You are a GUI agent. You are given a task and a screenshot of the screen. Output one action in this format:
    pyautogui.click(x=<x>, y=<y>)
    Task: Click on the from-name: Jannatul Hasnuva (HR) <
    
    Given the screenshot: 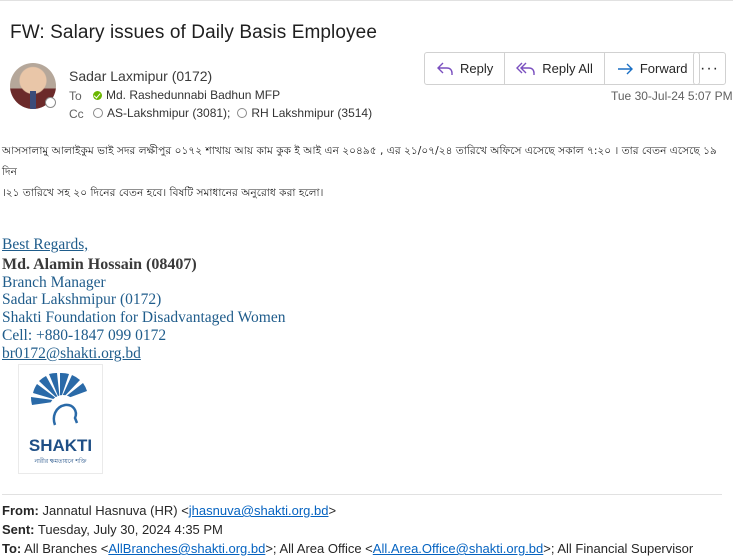 What is the action you would take?
    pyautogui.click(x=115, y=510)
    